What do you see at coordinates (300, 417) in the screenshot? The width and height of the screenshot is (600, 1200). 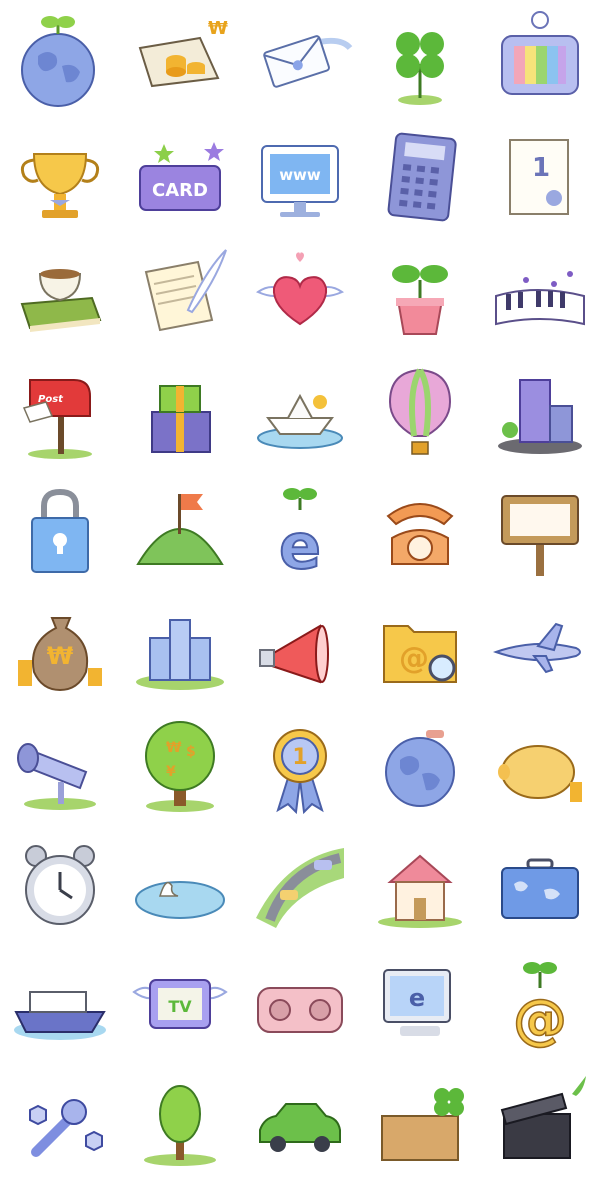 I see `paper-boat-icon` at bounding box center [300, 417].